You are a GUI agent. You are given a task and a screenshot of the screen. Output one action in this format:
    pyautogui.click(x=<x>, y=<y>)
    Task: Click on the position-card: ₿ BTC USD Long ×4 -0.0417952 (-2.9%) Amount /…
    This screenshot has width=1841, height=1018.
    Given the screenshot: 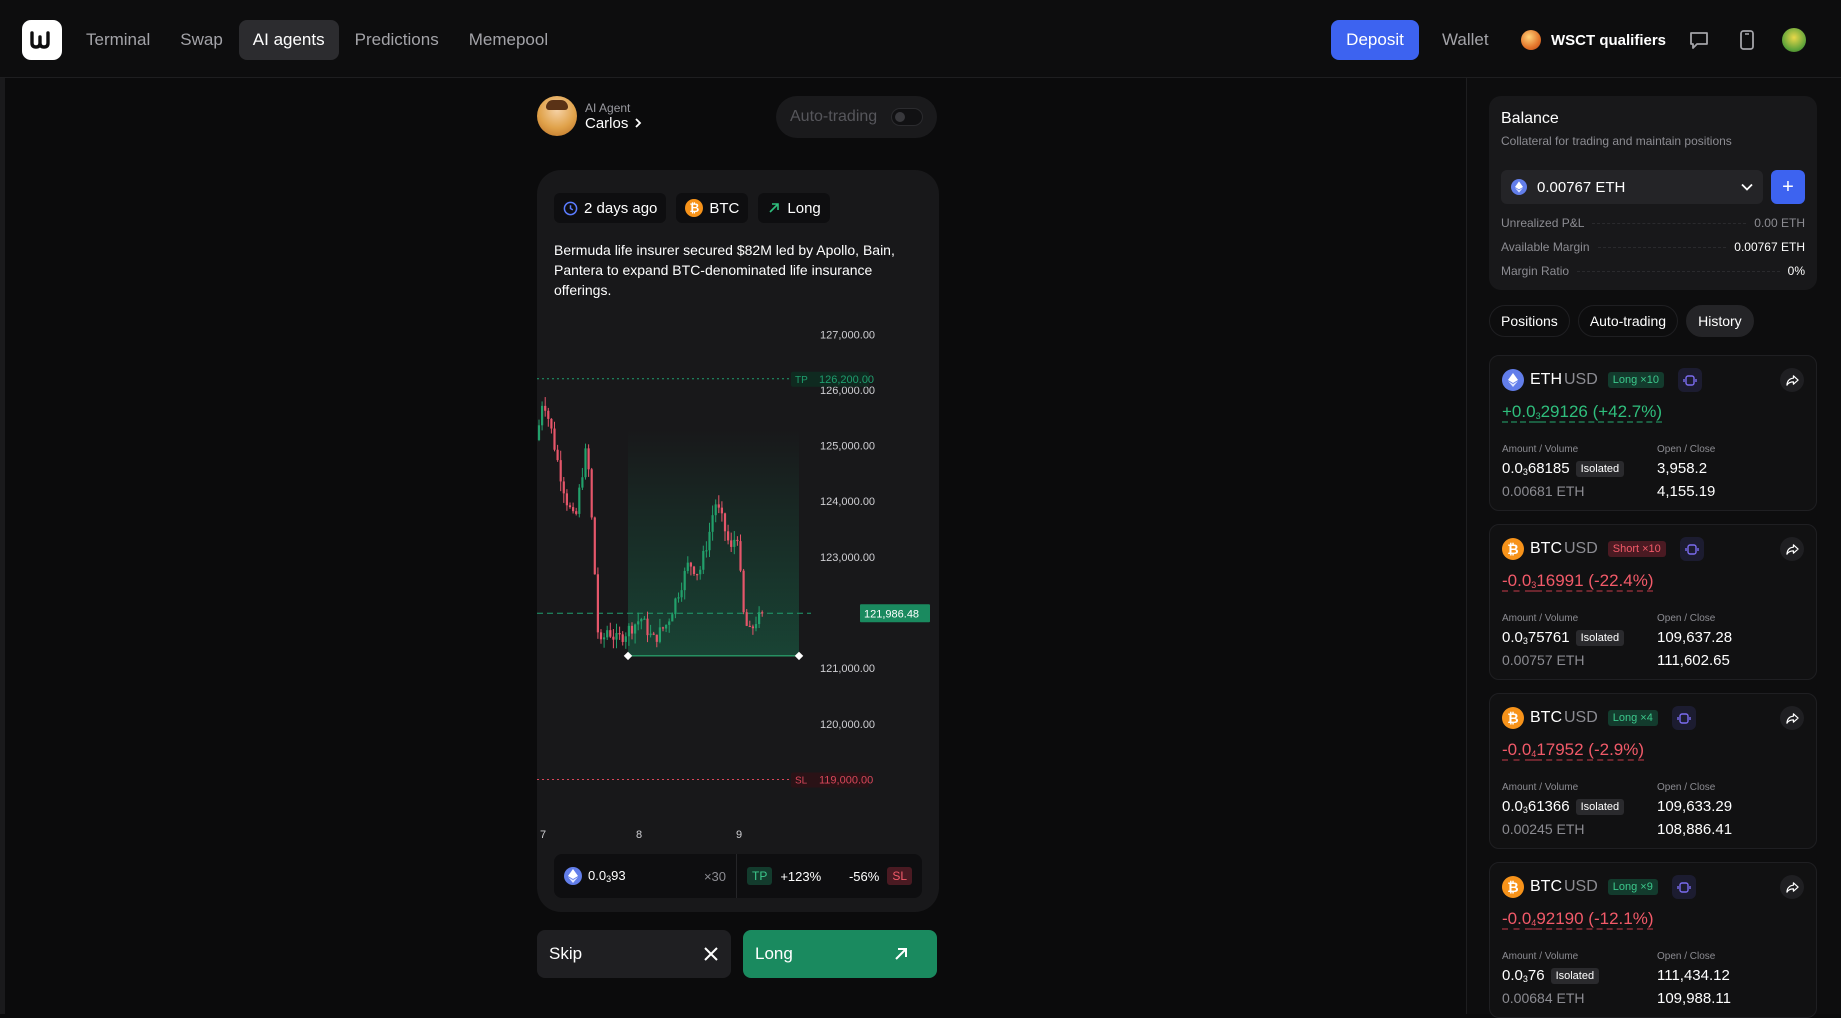 What is the action you would take?
    pyautogui.click(x=1653, y=771)
    